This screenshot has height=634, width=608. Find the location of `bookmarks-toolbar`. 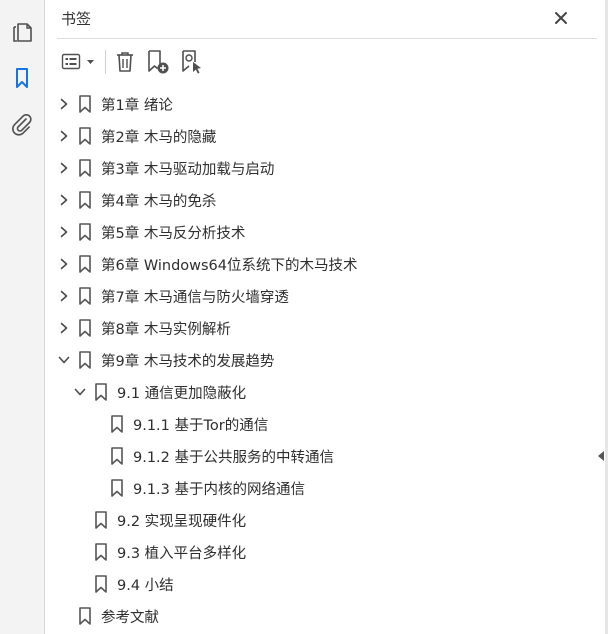

bookmarks-toolbar is located at coordinates (157, 62).